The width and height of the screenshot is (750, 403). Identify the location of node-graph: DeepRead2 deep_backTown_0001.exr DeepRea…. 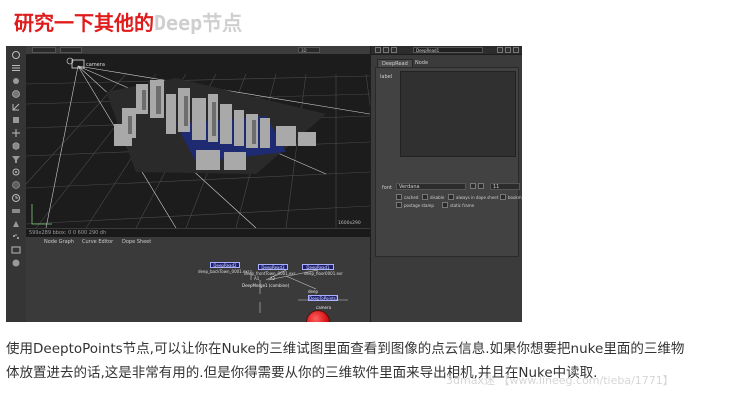
(198, 284).